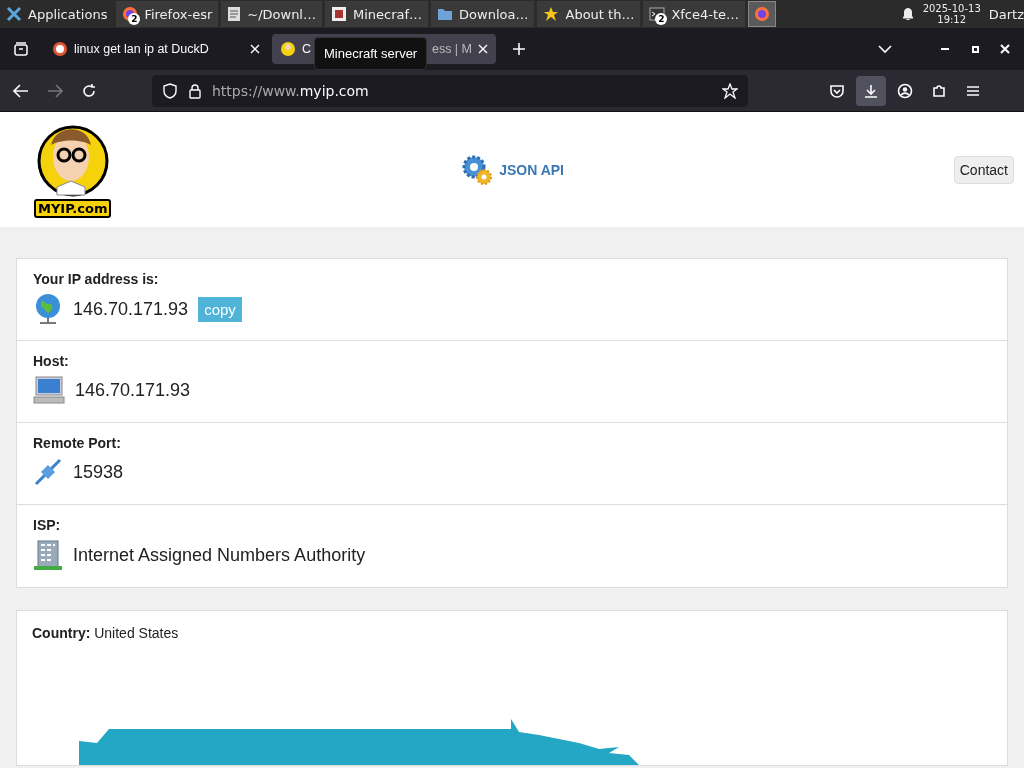 The height and width of the screenshot is (768, 1024). Describe the element at coordinates (77, 443) in the screenshot. I see `field-label: Remote Port:` at that location.